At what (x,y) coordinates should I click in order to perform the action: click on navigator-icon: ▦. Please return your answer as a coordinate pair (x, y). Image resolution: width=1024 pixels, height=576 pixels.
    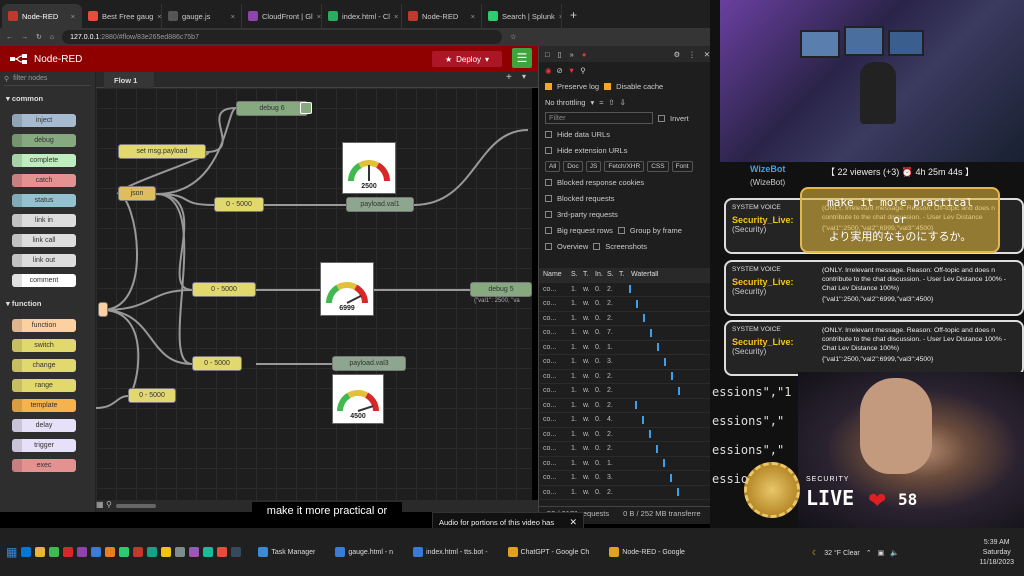
    Looking at the image, I should click on (100, 504).